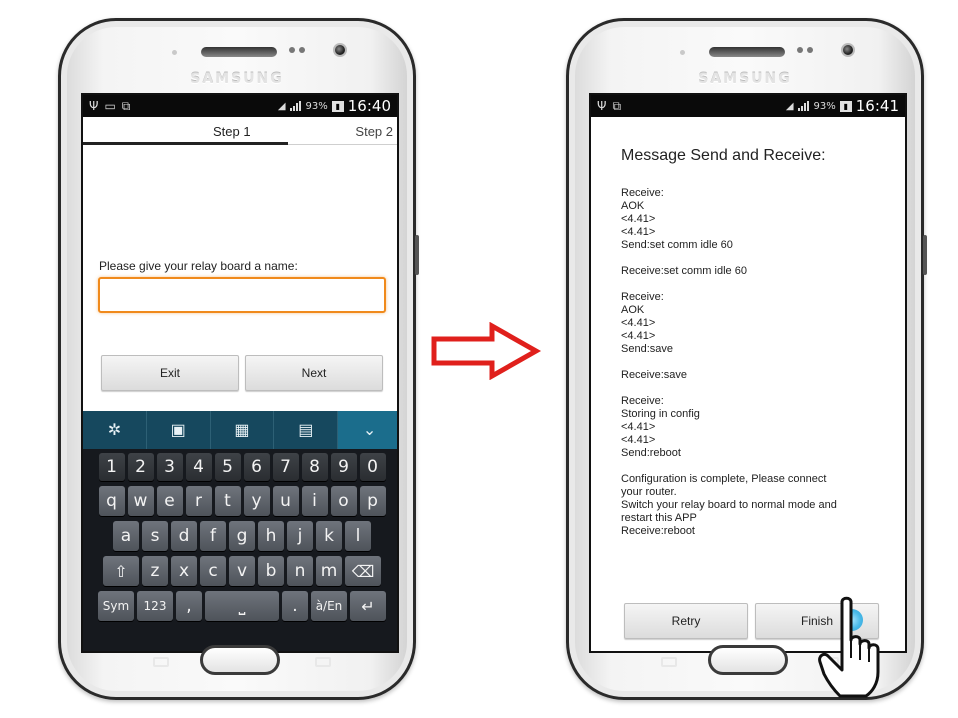 This screenshot has height=718, width=958. Describe the element at coordinates (417, 255) in the screenshot. I see `power-key` at that location.